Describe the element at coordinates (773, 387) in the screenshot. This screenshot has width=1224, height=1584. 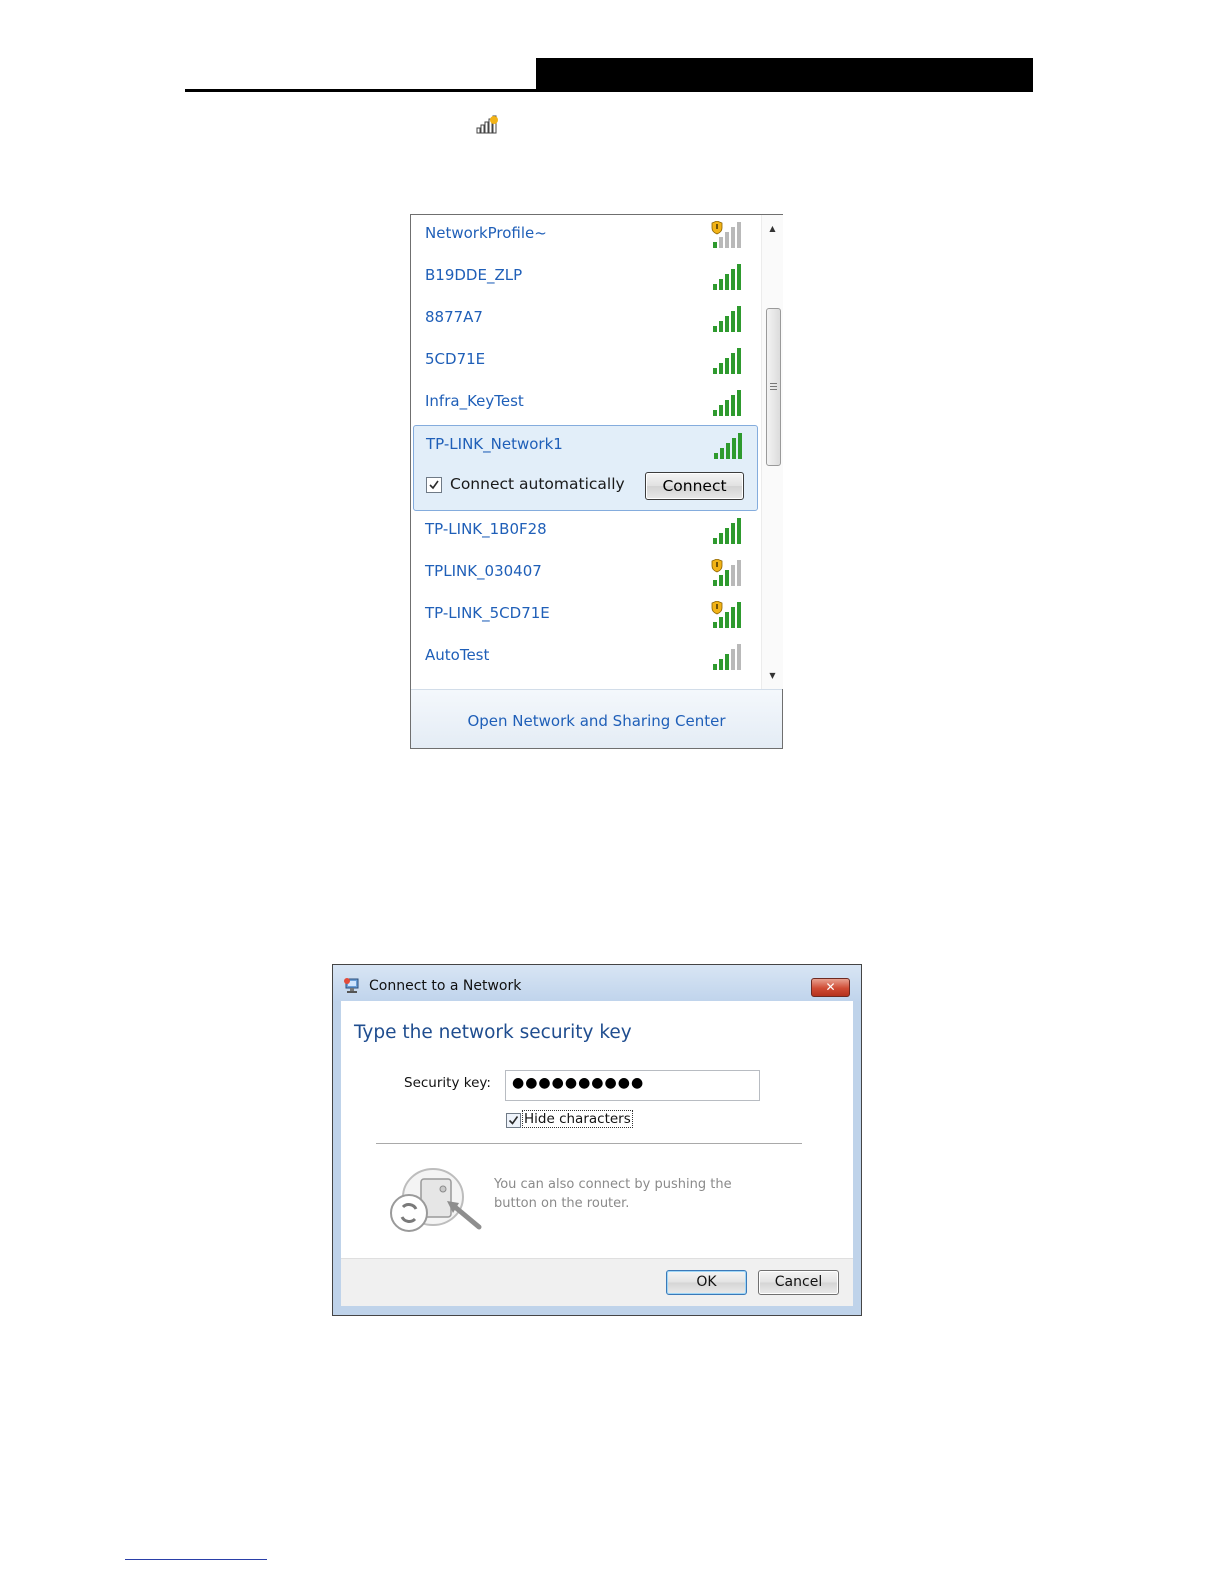
I see `scrollbar-thumb` at that location.